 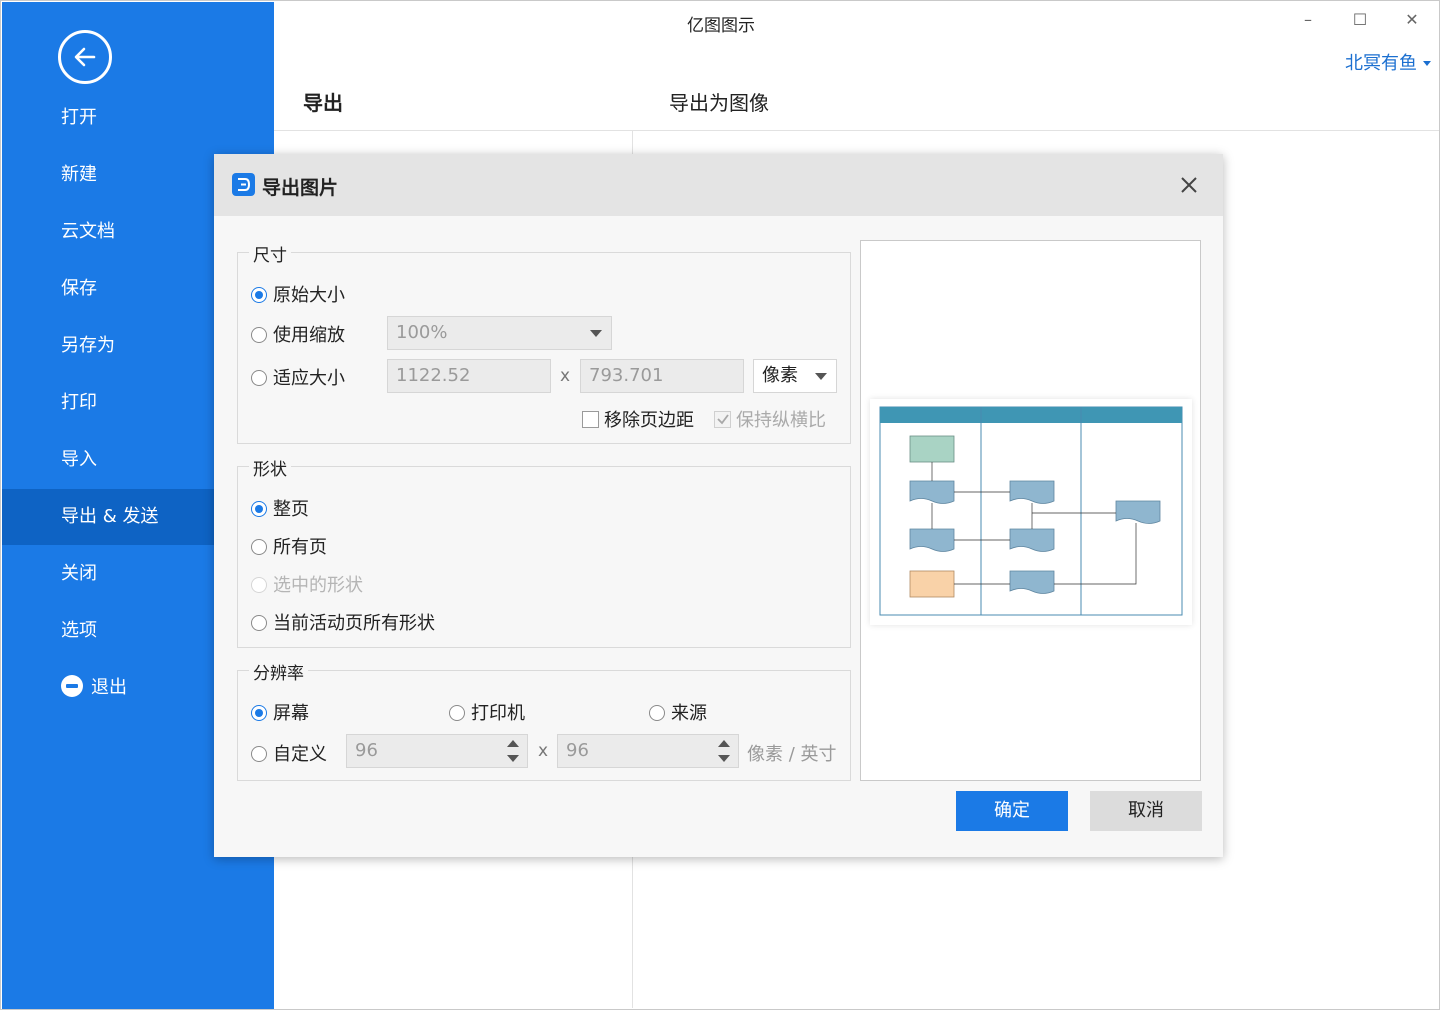 I want to click on arrow-left-icon, so click(x=85, y=57).